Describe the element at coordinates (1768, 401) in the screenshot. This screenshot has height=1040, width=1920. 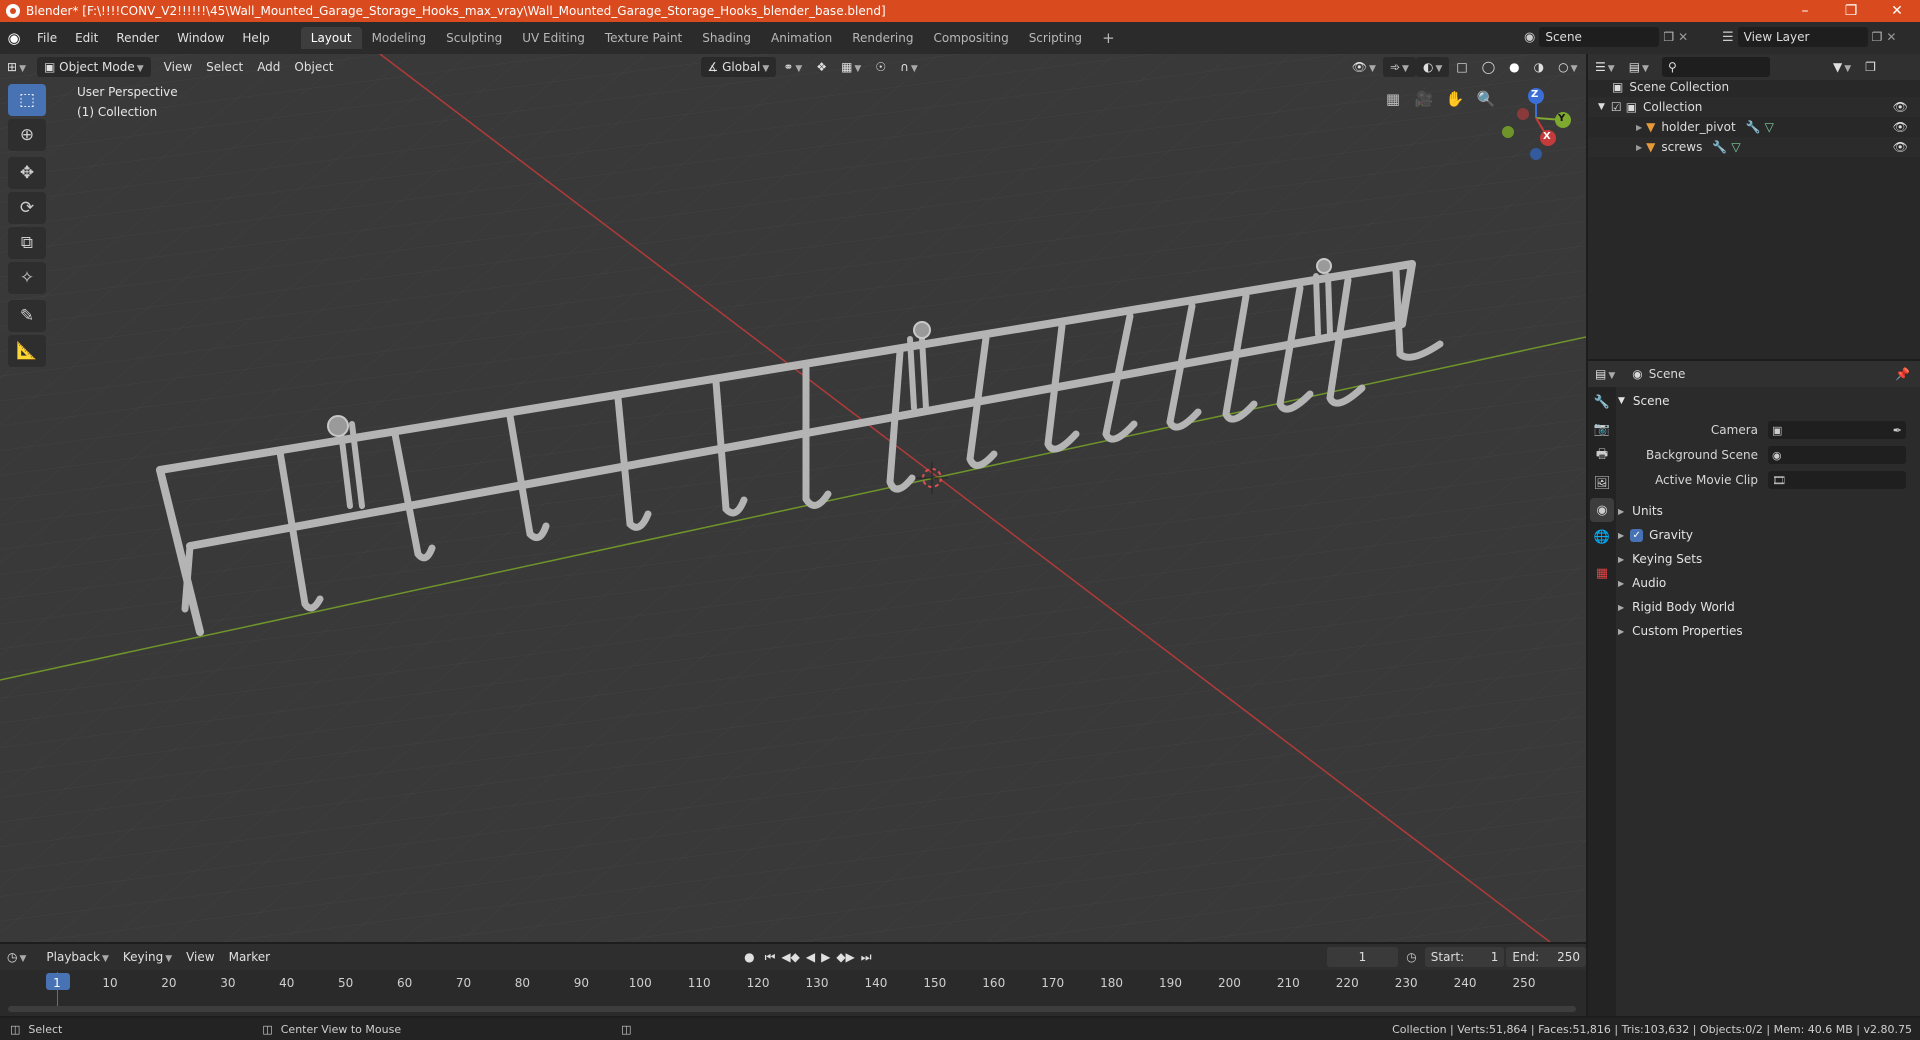
I see `scene-panel-header: ▼ Scene` at that location.